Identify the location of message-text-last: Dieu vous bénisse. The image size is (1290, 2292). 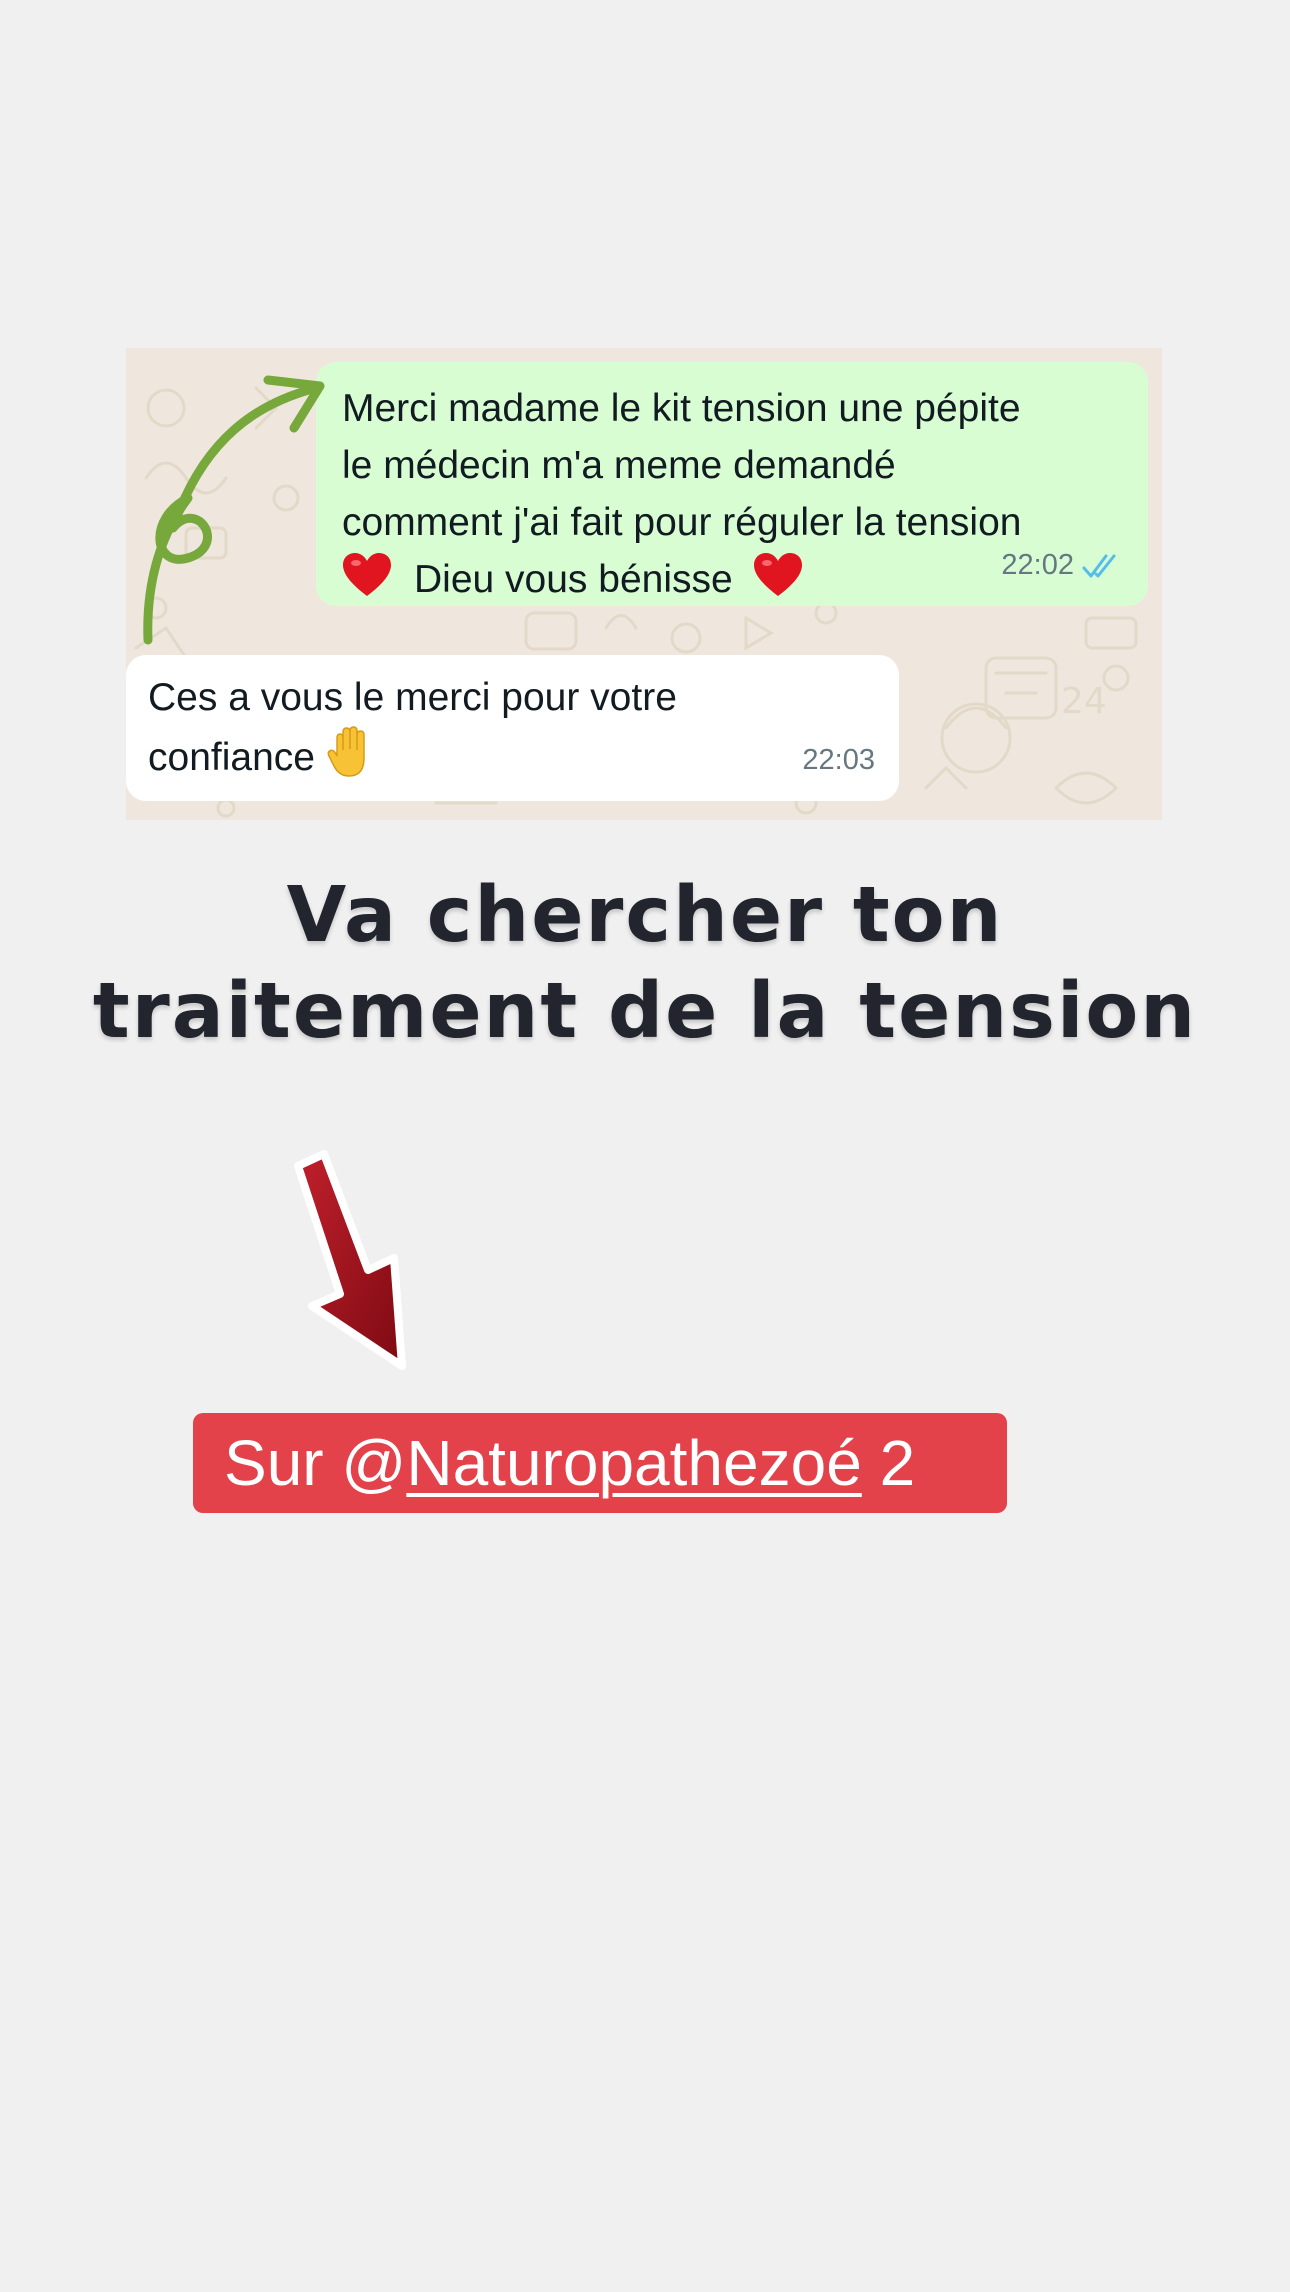
(573, 579).